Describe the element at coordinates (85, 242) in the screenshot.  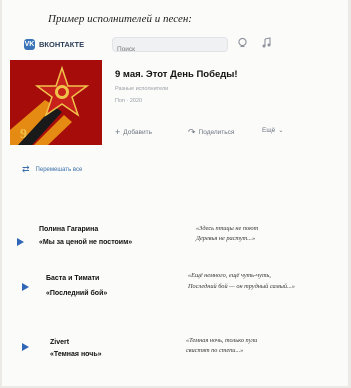
I see `track-title: «Мы за ценой не постоим»` at that location.